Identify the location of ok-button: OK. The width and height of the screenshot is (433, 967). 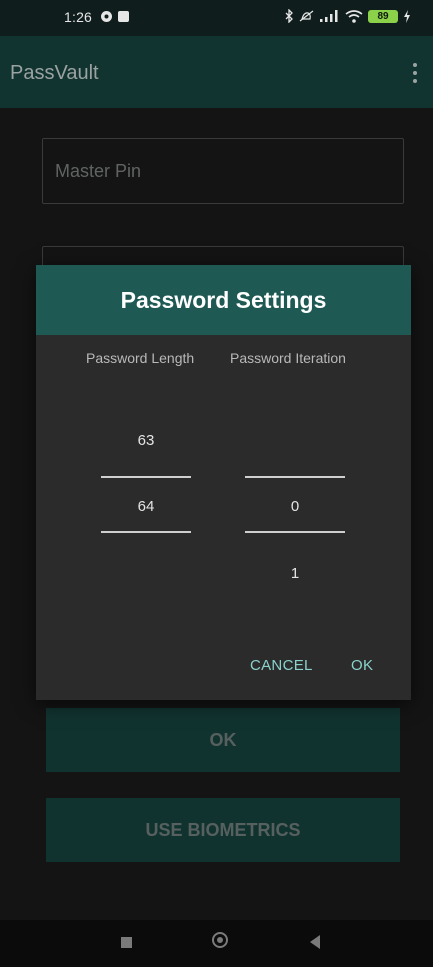
(223, 740).